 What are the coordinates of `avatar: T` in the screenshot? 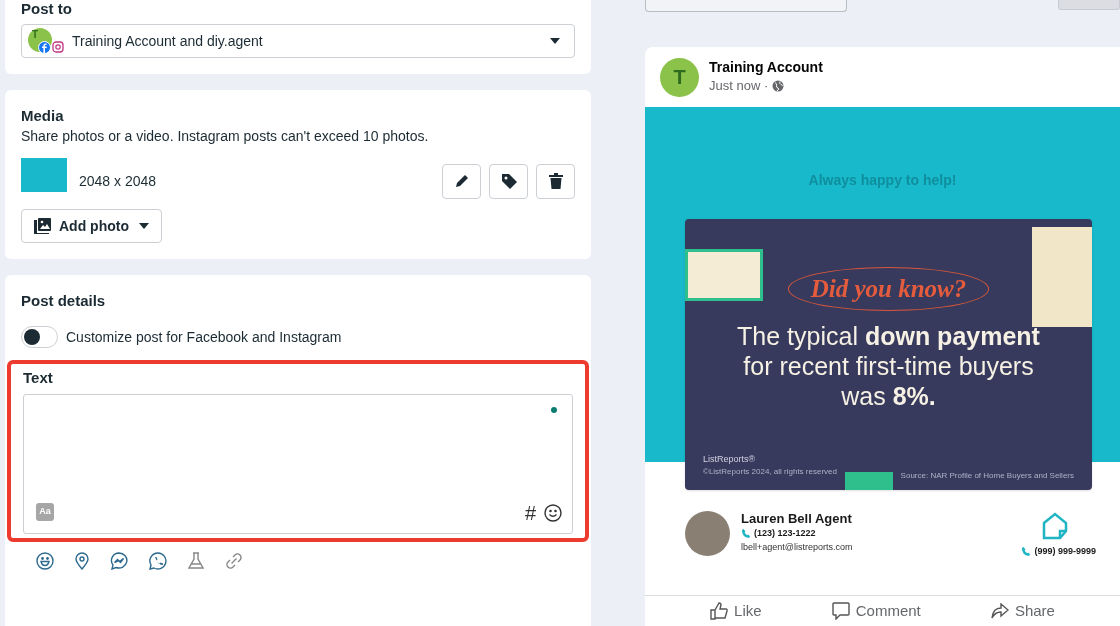 It's located at (679, 77).